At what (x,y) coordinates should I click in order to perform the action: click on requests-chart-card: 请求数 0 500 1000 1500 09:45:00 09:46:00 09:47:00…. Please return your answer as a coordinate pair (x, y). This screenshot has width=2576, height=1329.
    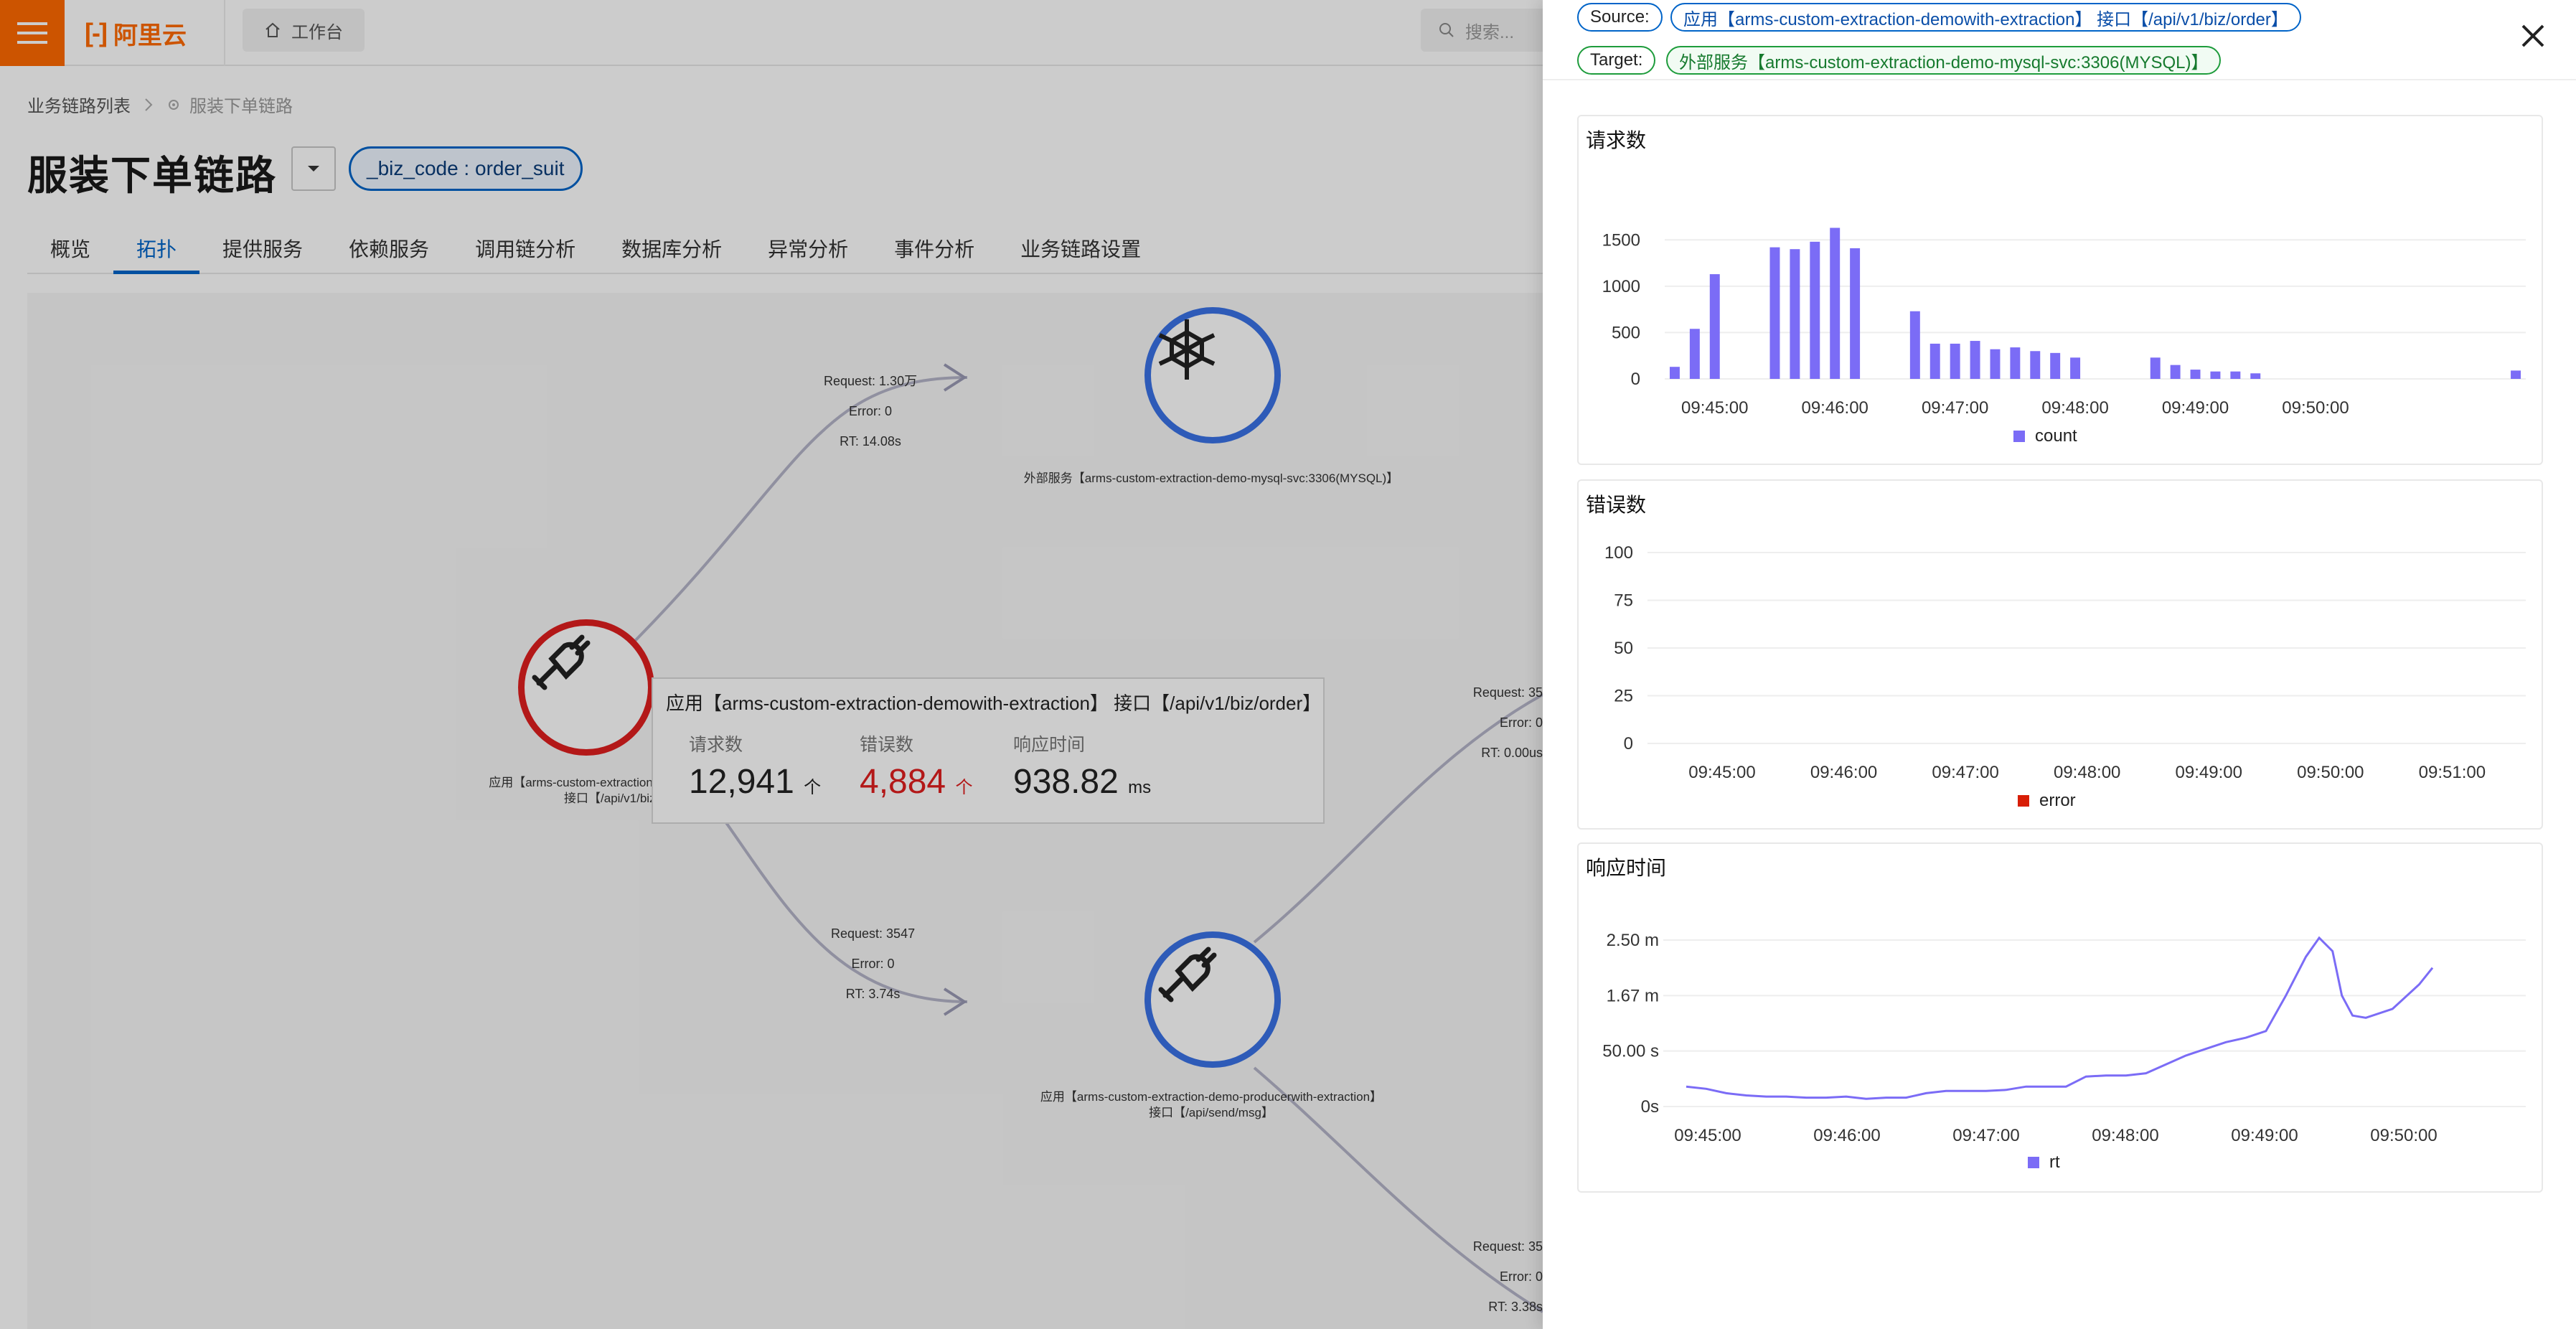
    Looking at the image, I should click on (2060, 290).